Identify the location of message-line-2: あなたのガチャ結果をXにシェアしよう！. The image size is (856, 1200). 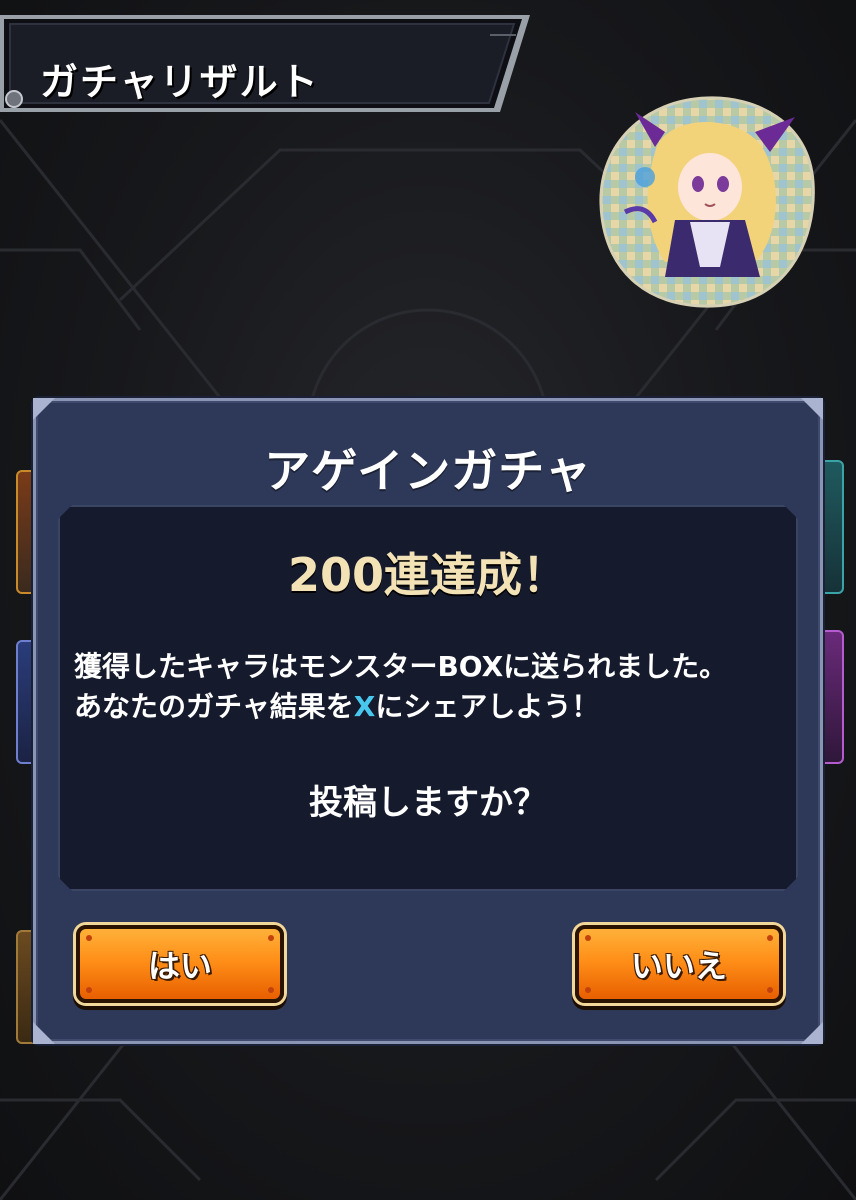
(336, 705).